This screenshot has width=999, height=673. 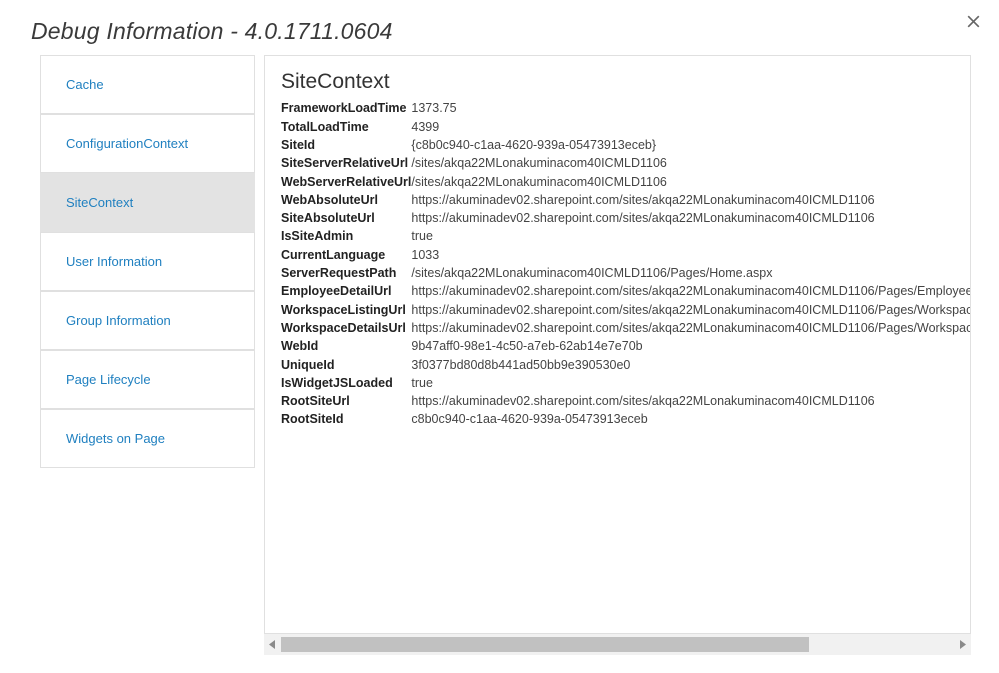 I want to click on table-row: CurrentLanguage 1033, so click(x=625, y=255).